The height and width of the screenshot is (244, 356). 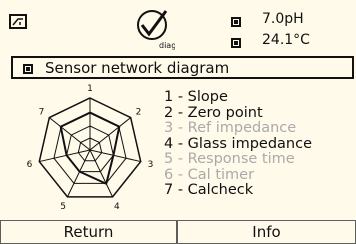 I want to click on radar-axis-label: 4, so click(x=117, y=207).